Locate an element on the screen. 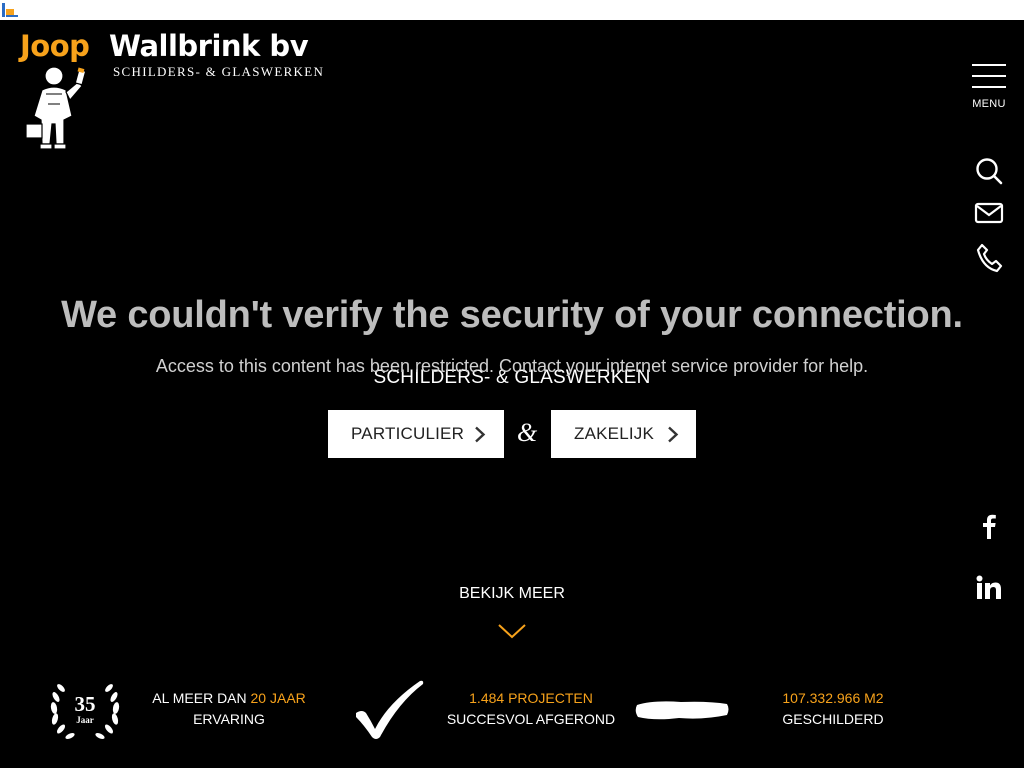 The image size is (1024, 768). zakelijk-button: ZAKELIJK is located at coordinates (623, 434).